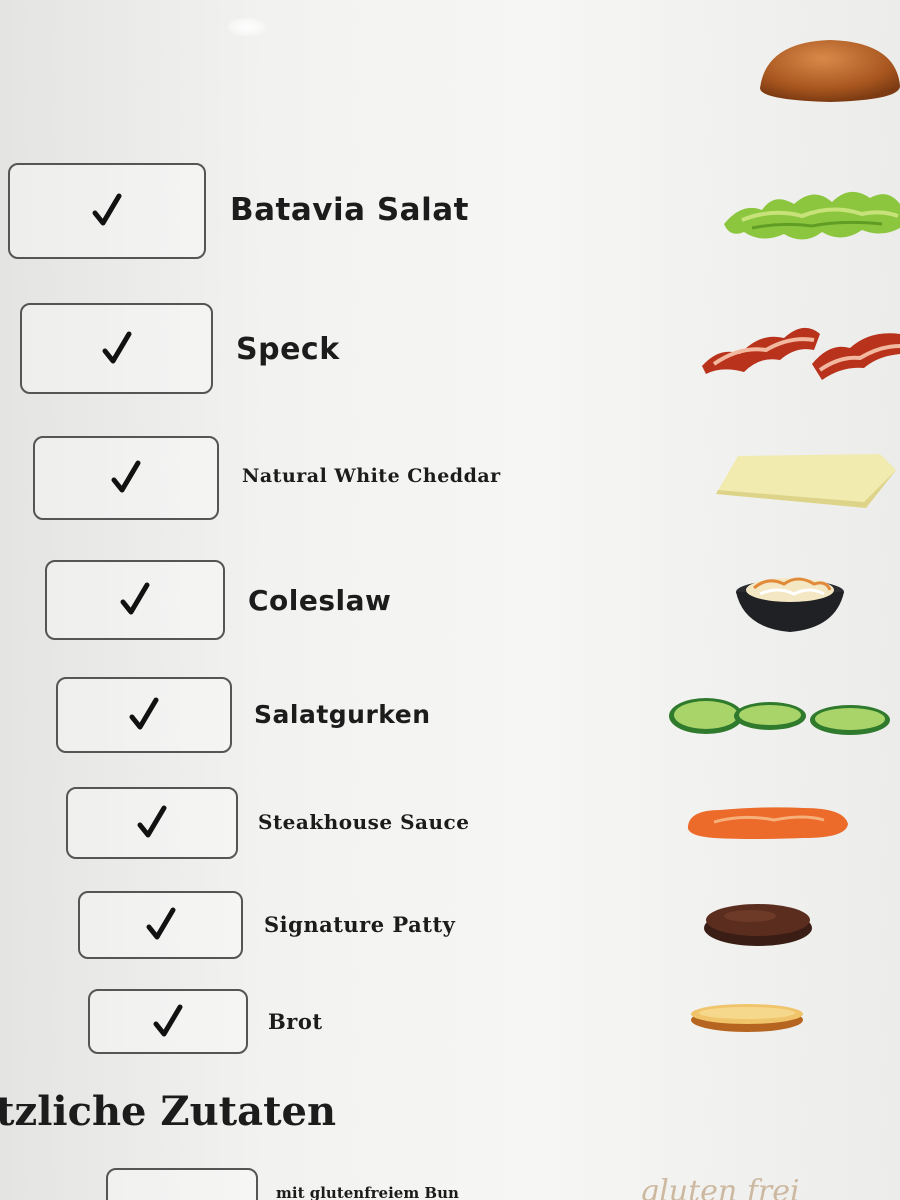  Describe the element at coordinates (812, 215) in the screenshot. I see `lettuce-leaf-image` at that location.